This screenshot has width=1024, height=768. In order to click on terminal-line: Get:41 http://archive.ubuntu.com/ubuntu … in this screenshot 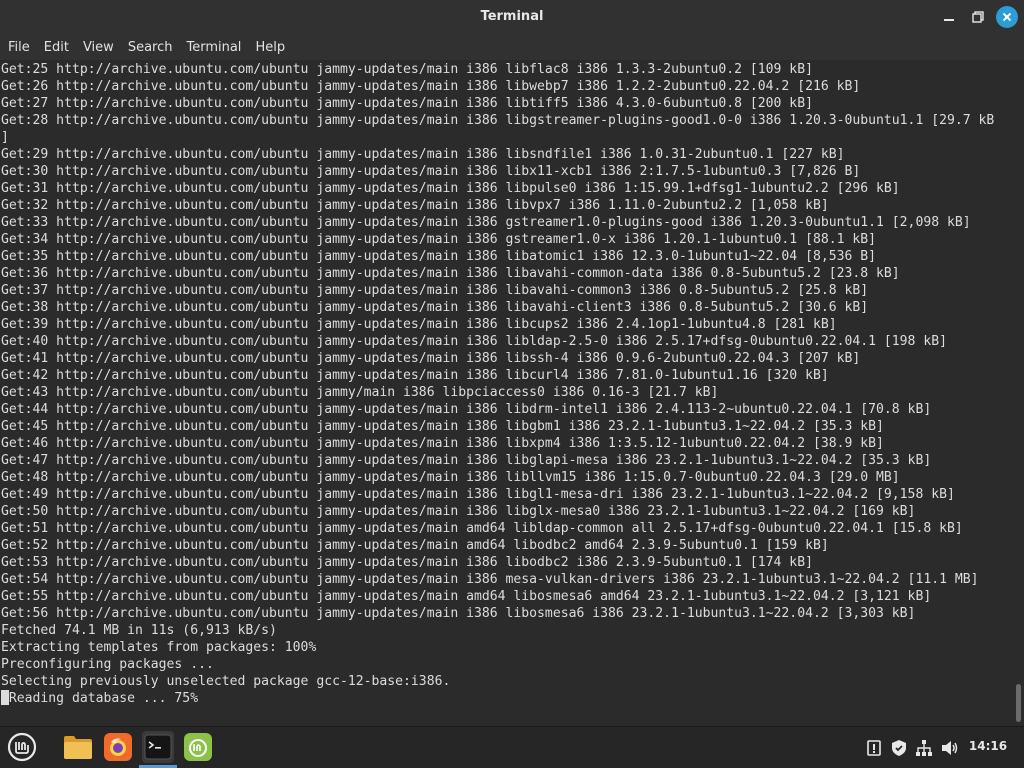, I will do `click(431, 358)`.